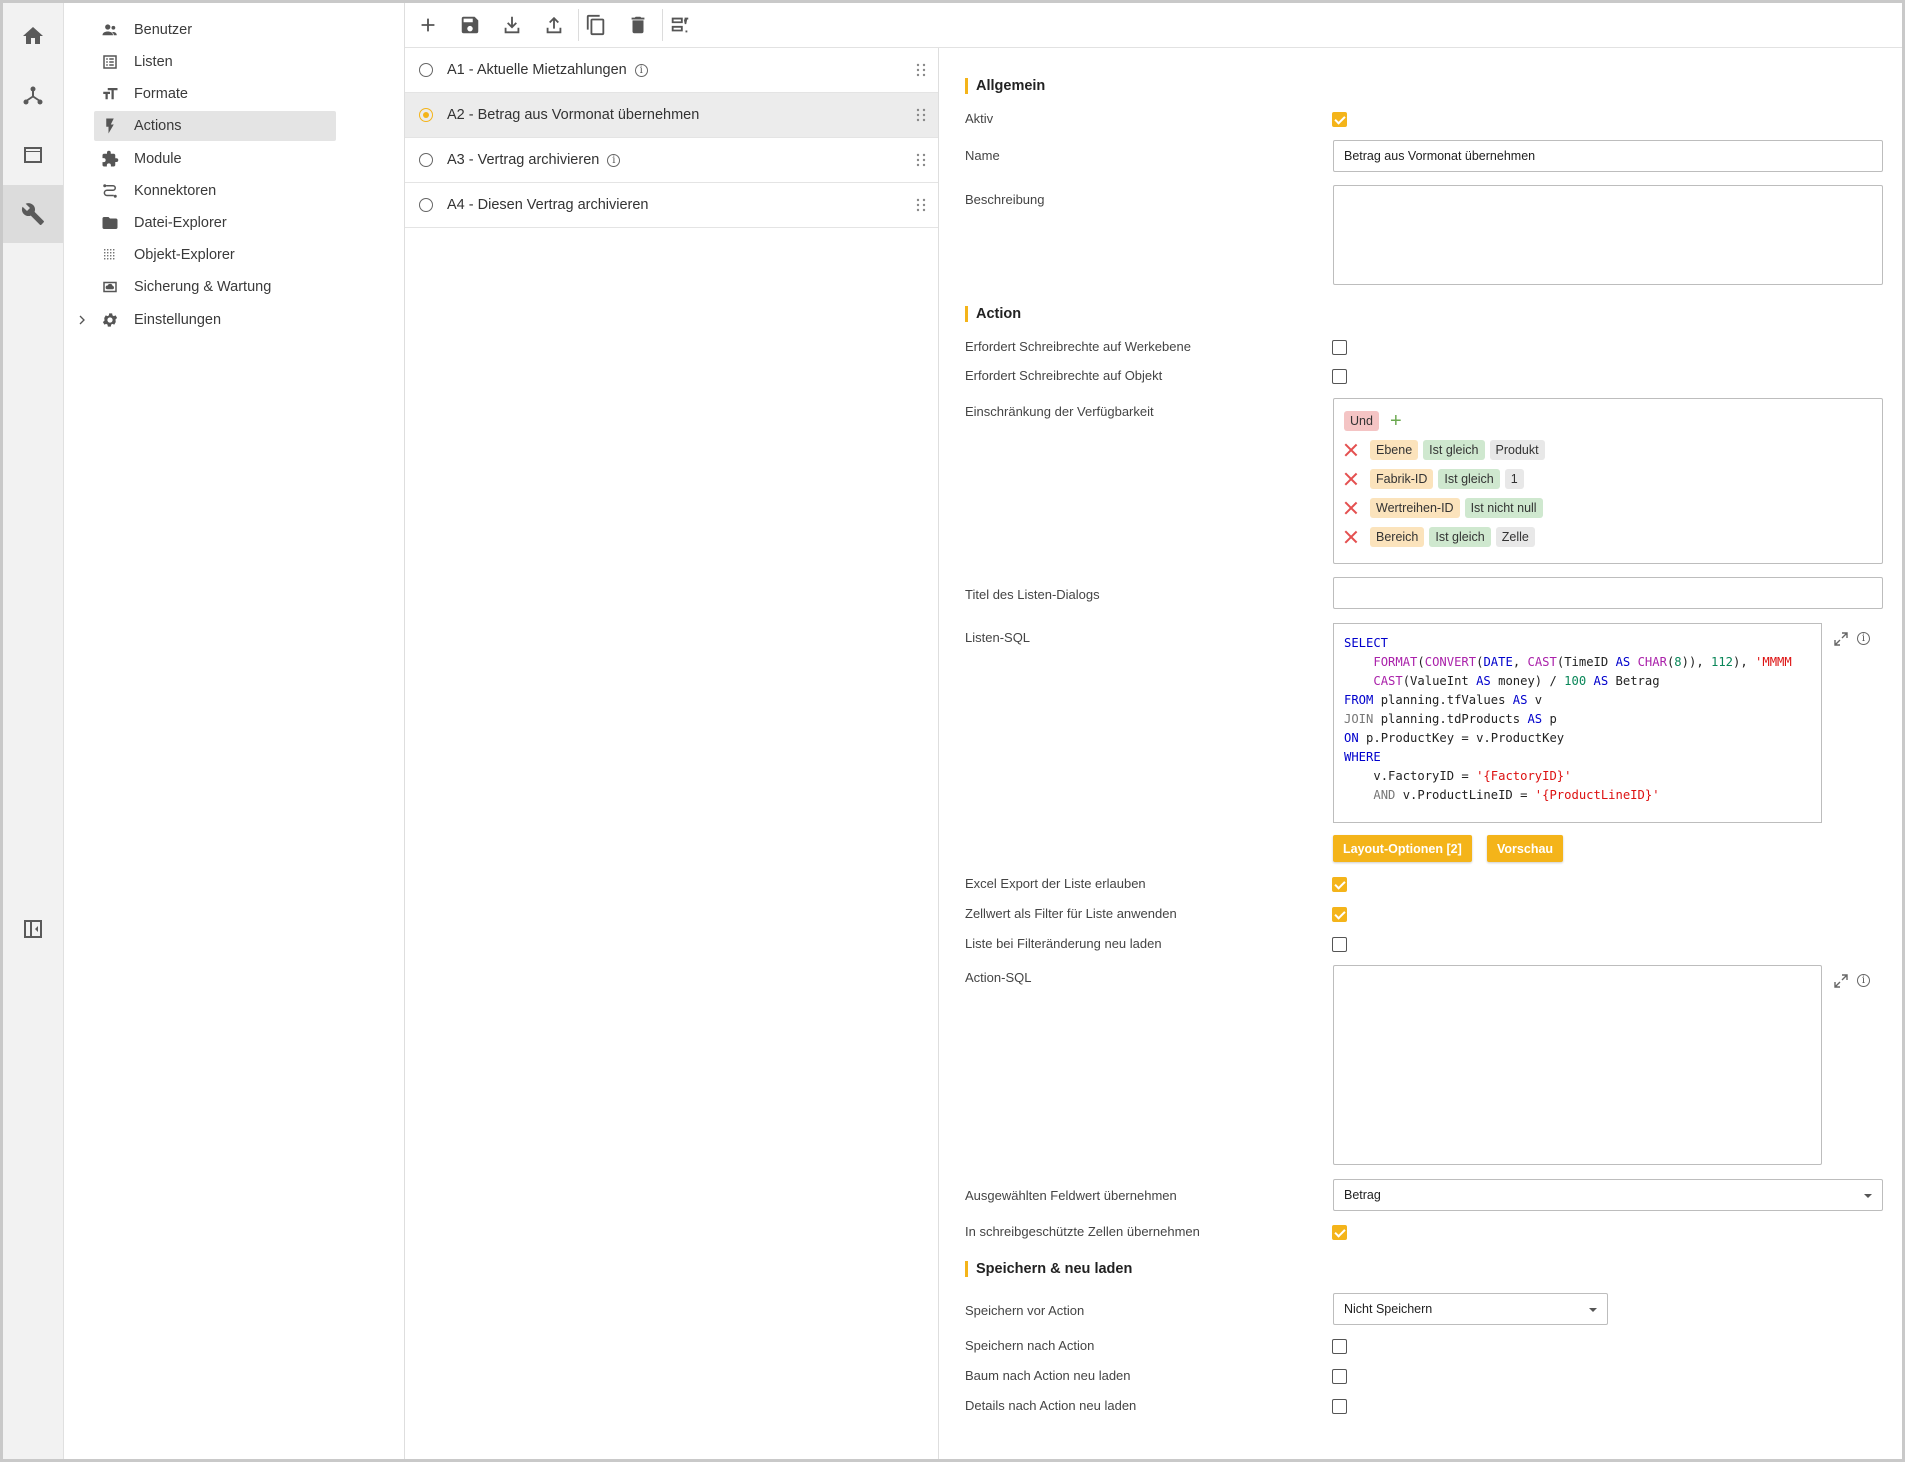 The height and width of the screenshot is (1462, 1905). I want to click on rules-button, so click(680, 25).